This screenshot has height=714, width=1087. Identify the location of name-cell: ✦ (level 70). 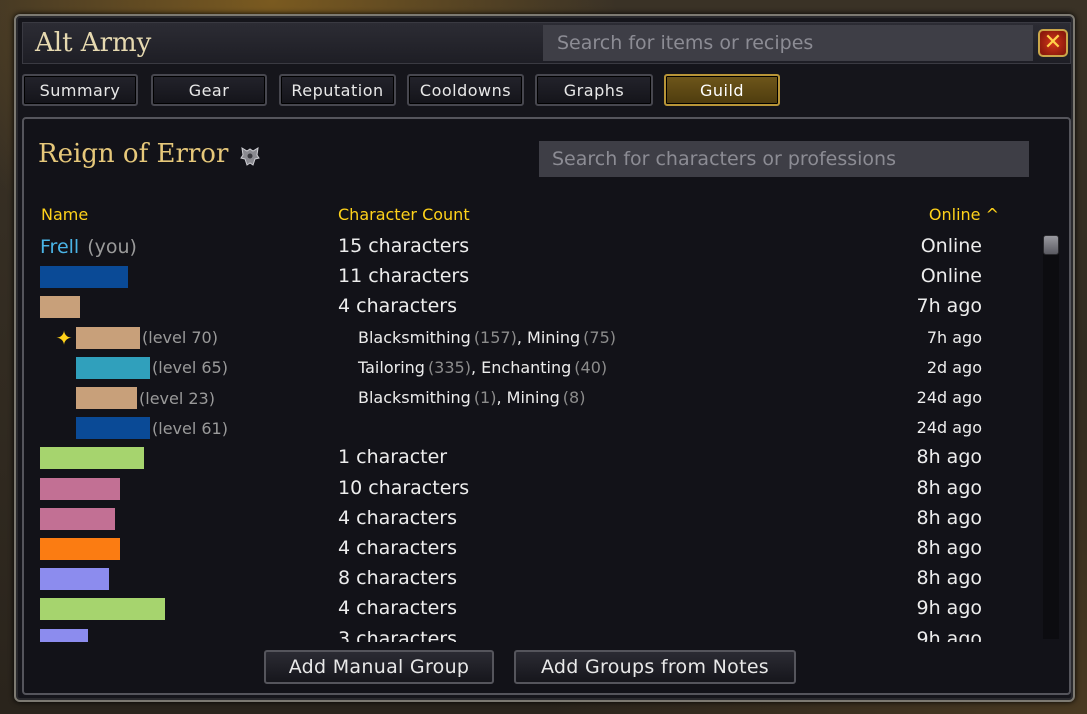
(136, 338).